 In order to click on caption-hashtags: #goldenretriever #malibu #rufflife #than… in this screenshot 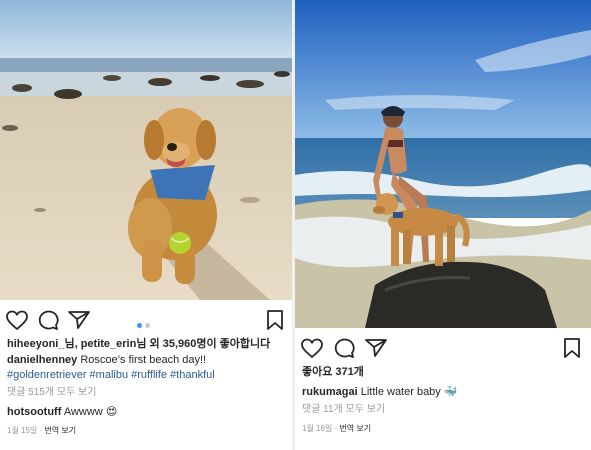, I will do `click(111, 375)`.